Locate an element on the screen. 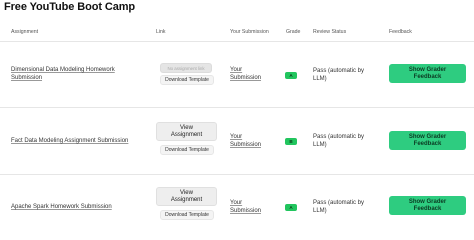 This screenshot has height=240, width=474. header-assignment: Assignment is located at coordinates (25, 32).